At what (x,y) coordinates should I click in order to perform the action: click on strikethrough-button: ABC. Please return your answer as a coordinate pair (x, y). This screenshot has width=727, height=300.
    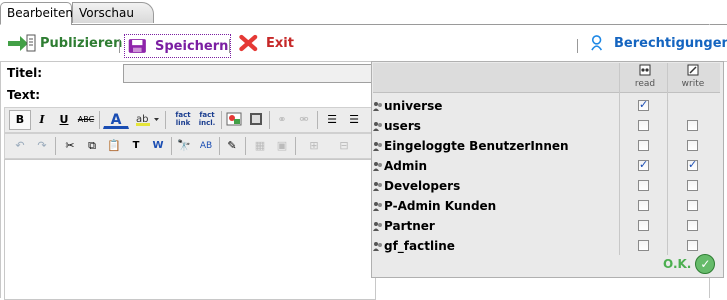
    Looking at the image, I should click on (86, 120).